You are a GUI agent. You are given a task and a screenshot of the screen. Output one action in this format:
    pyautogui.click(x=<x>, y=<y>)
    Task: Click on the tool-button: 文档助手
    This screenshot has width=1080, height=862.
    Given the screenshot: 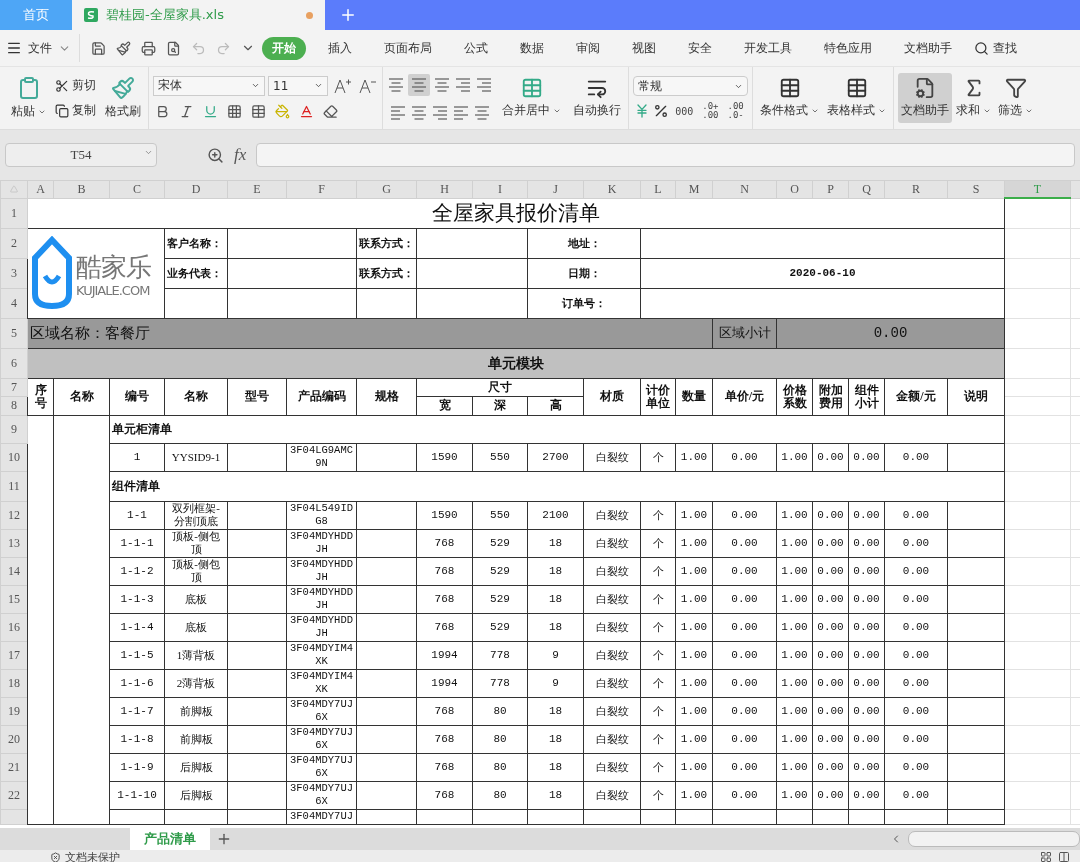 What is the action you would take?
    pyautogui.click(x=925, y=98)
    